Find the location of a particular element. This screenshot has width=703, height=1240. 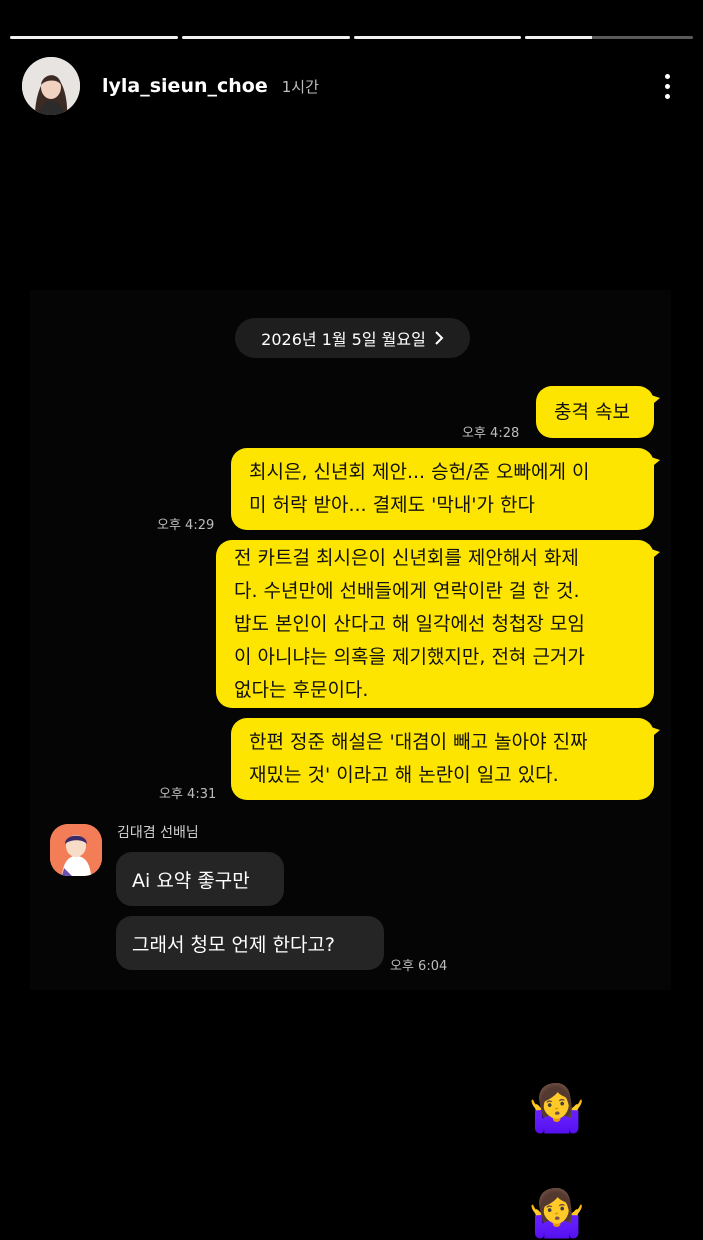

message-text: 그래서 청모 언제 한다고? is located at coordinates (234, 944).